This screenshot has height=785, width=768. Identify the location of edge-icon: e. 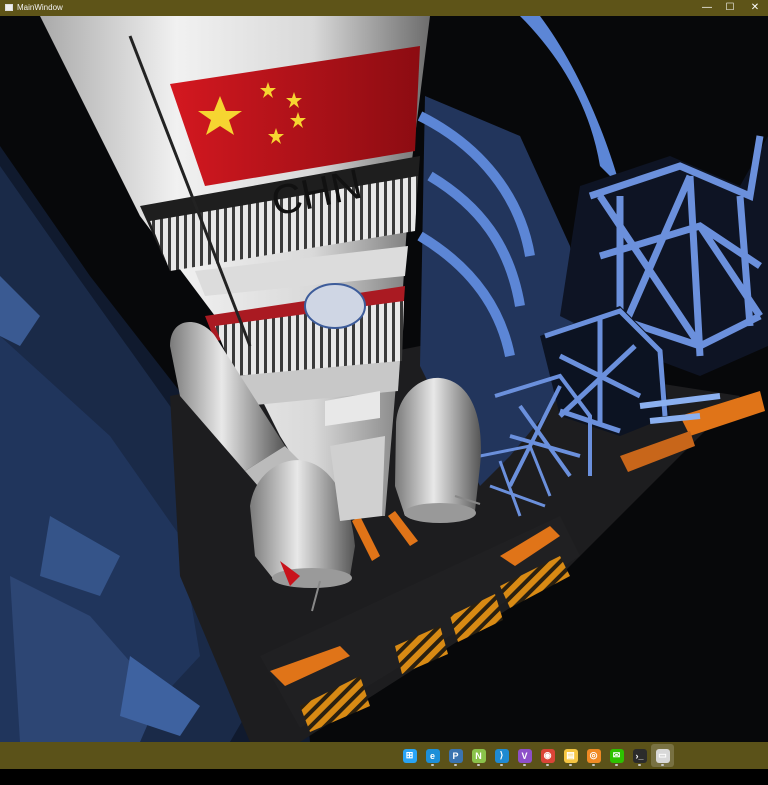
(432, 755).